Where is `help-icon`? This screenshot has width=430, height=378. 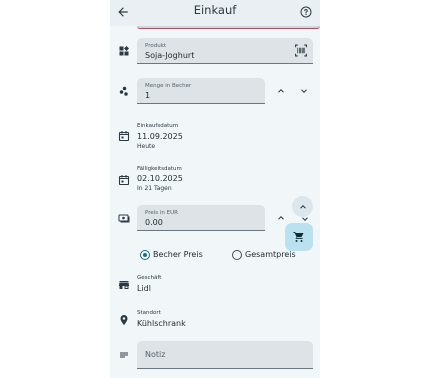
help-icon is located at coordinates (306, 12).